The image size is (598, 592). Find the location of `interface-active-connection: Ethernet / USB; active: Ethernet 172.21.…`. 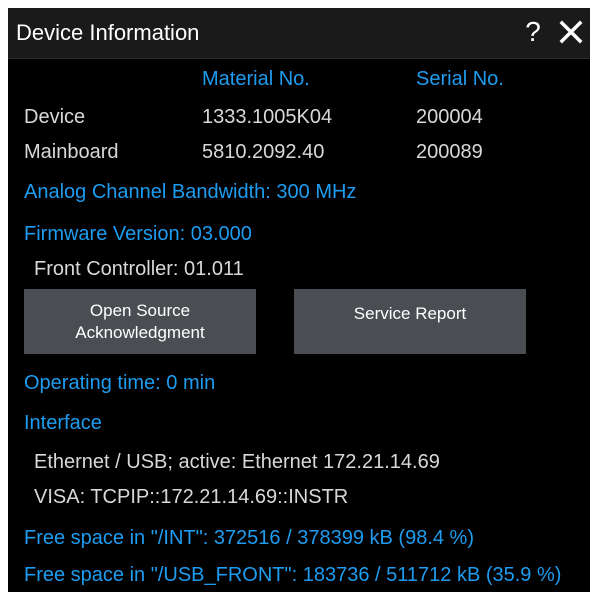

interface-active-connection: Ethernet / USB; active: Ethernet 172.21.… is located at coordinates (237, 462).